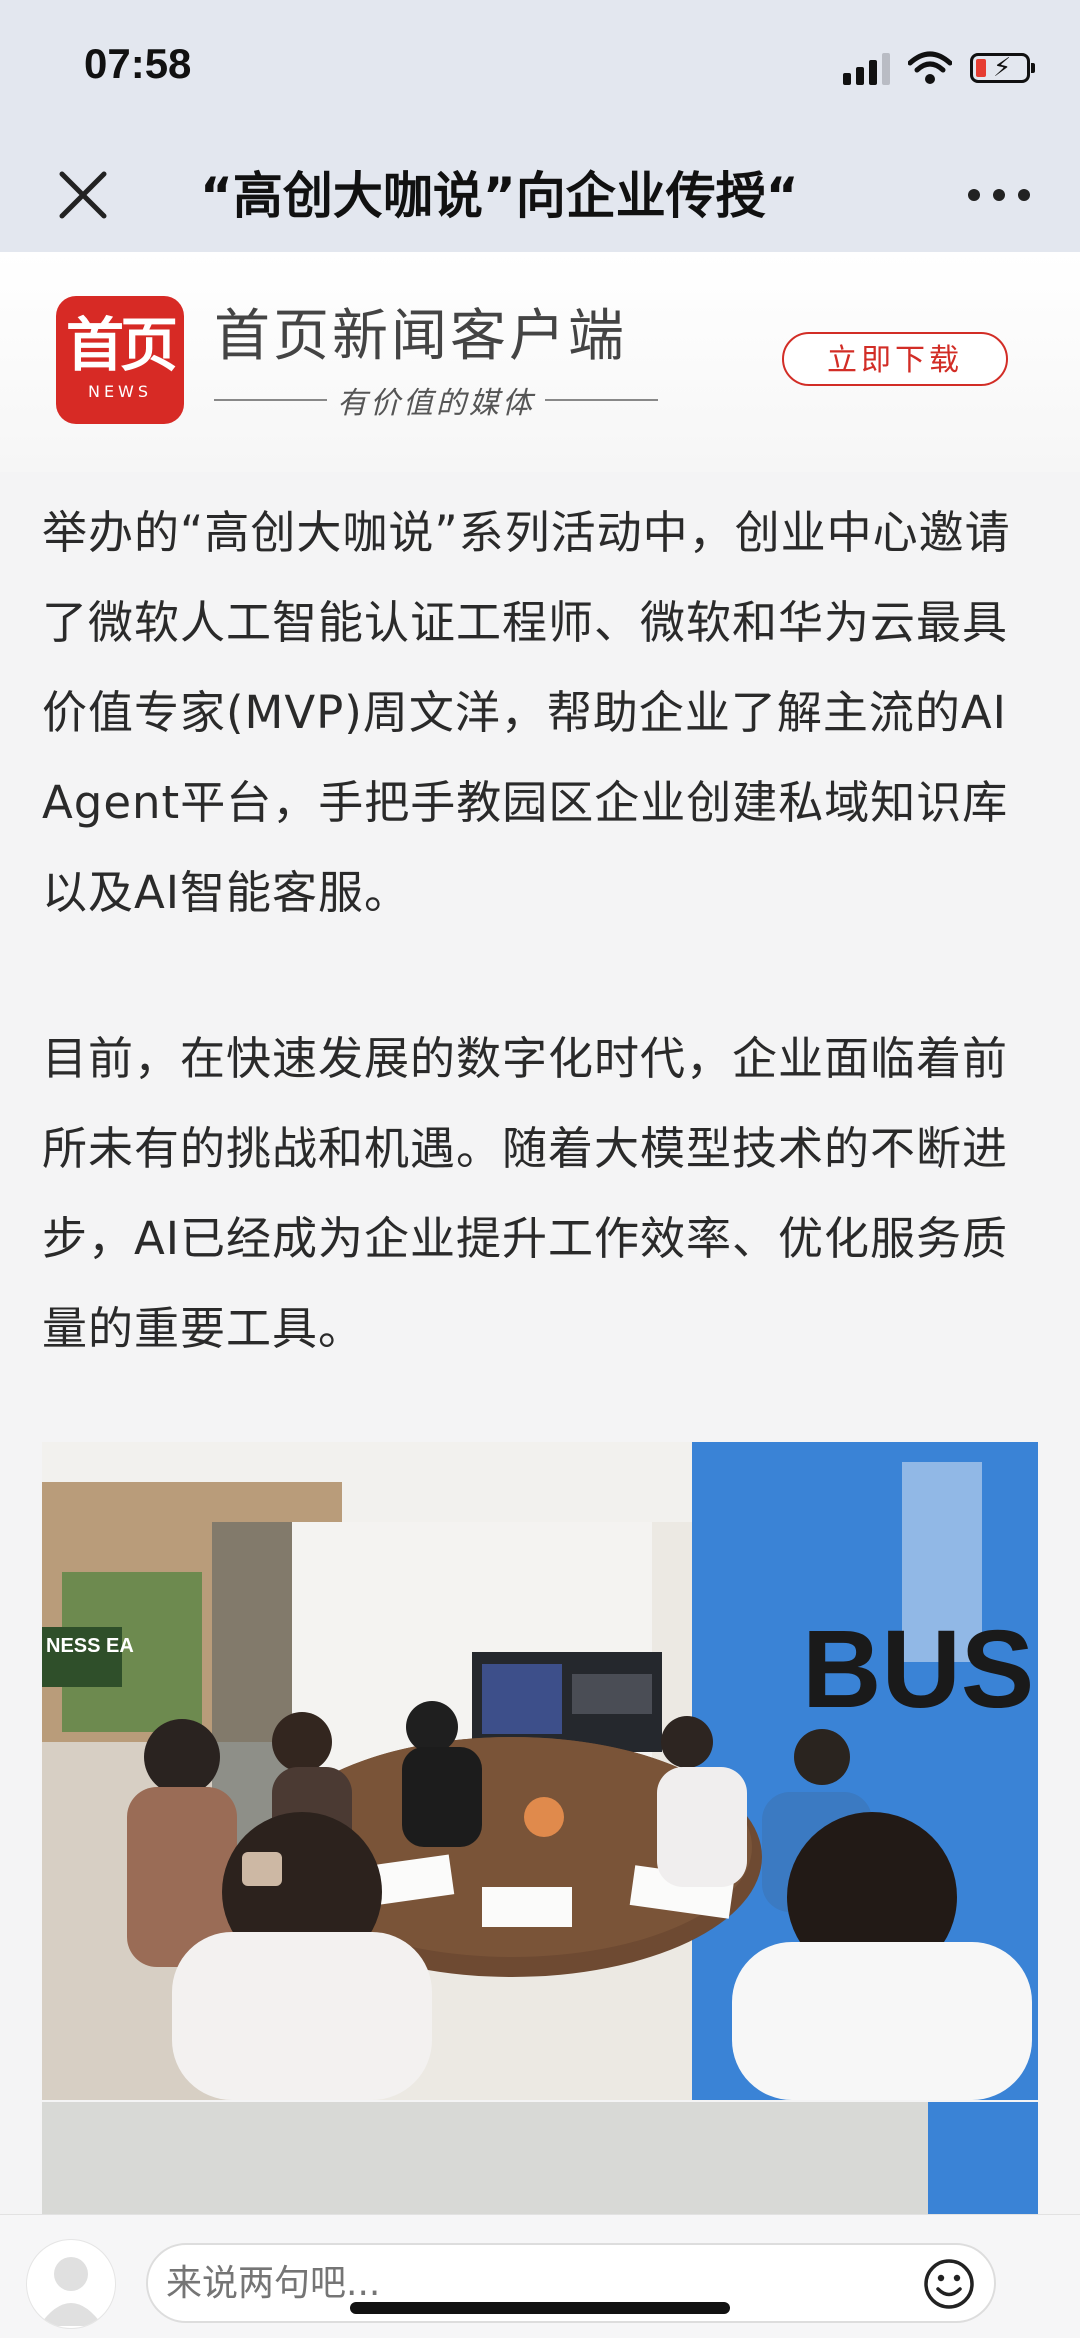  I want to click on download-button: 立即下载, so click(895, 359).